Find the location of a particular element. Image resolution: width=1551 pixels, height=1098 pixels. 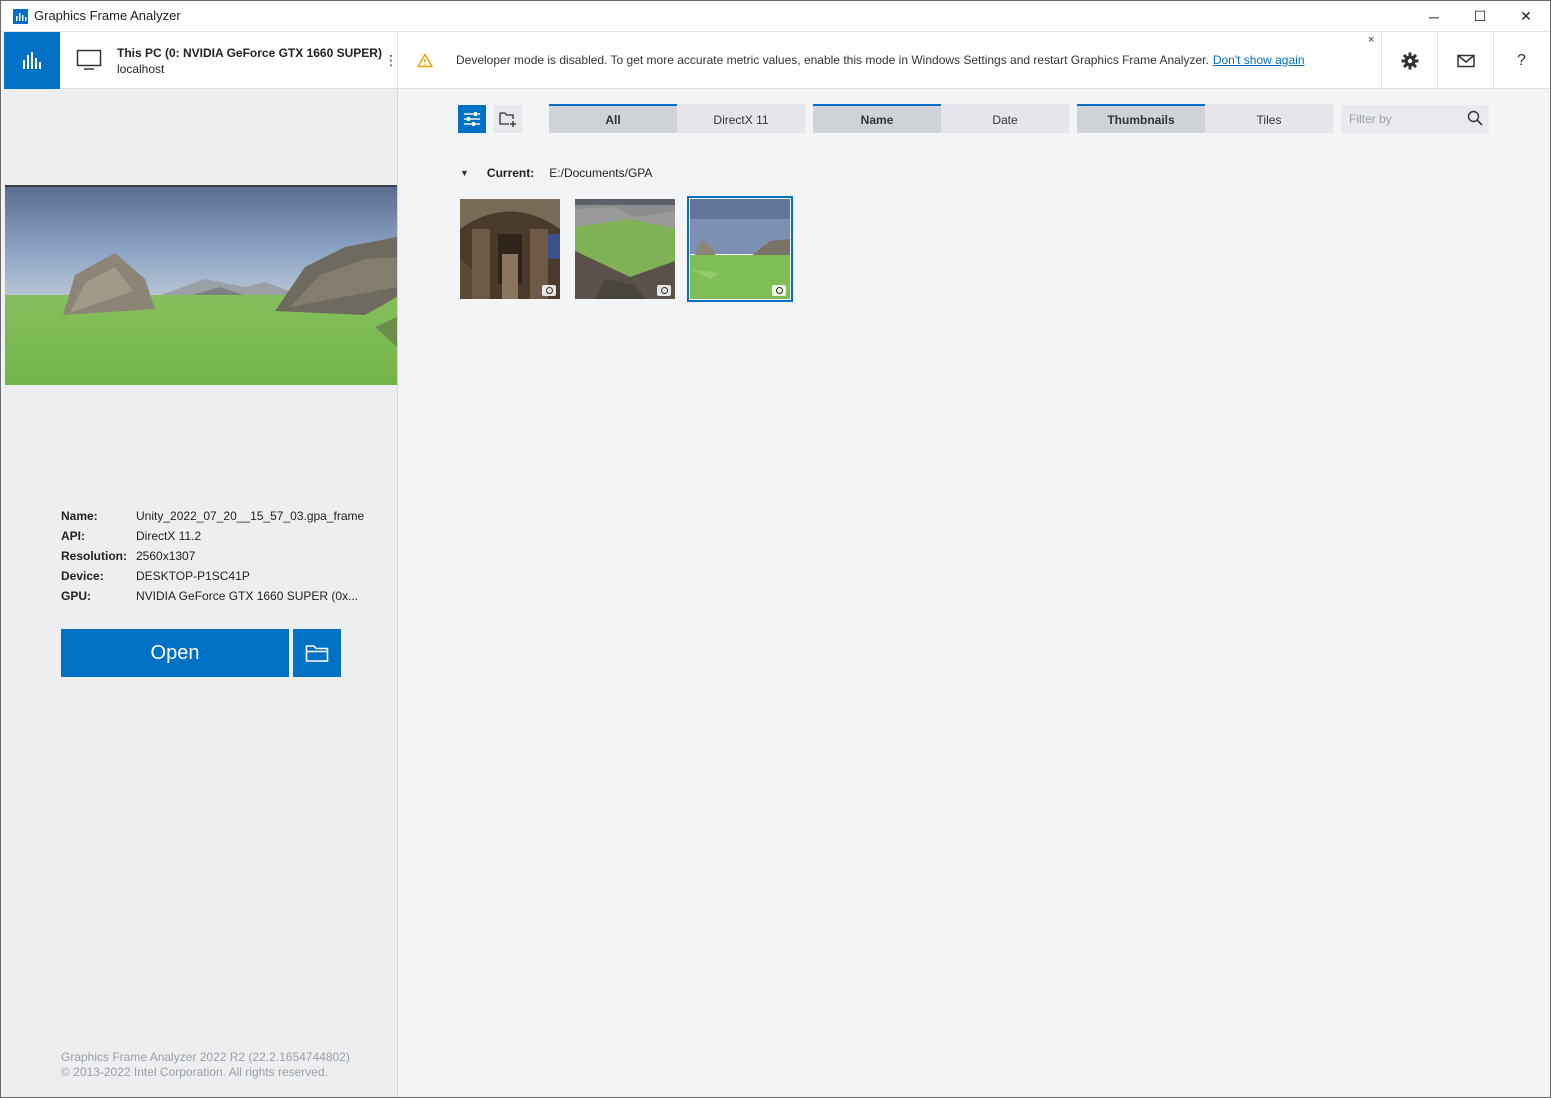

gear-icon is located at coordinates (1409, 60).